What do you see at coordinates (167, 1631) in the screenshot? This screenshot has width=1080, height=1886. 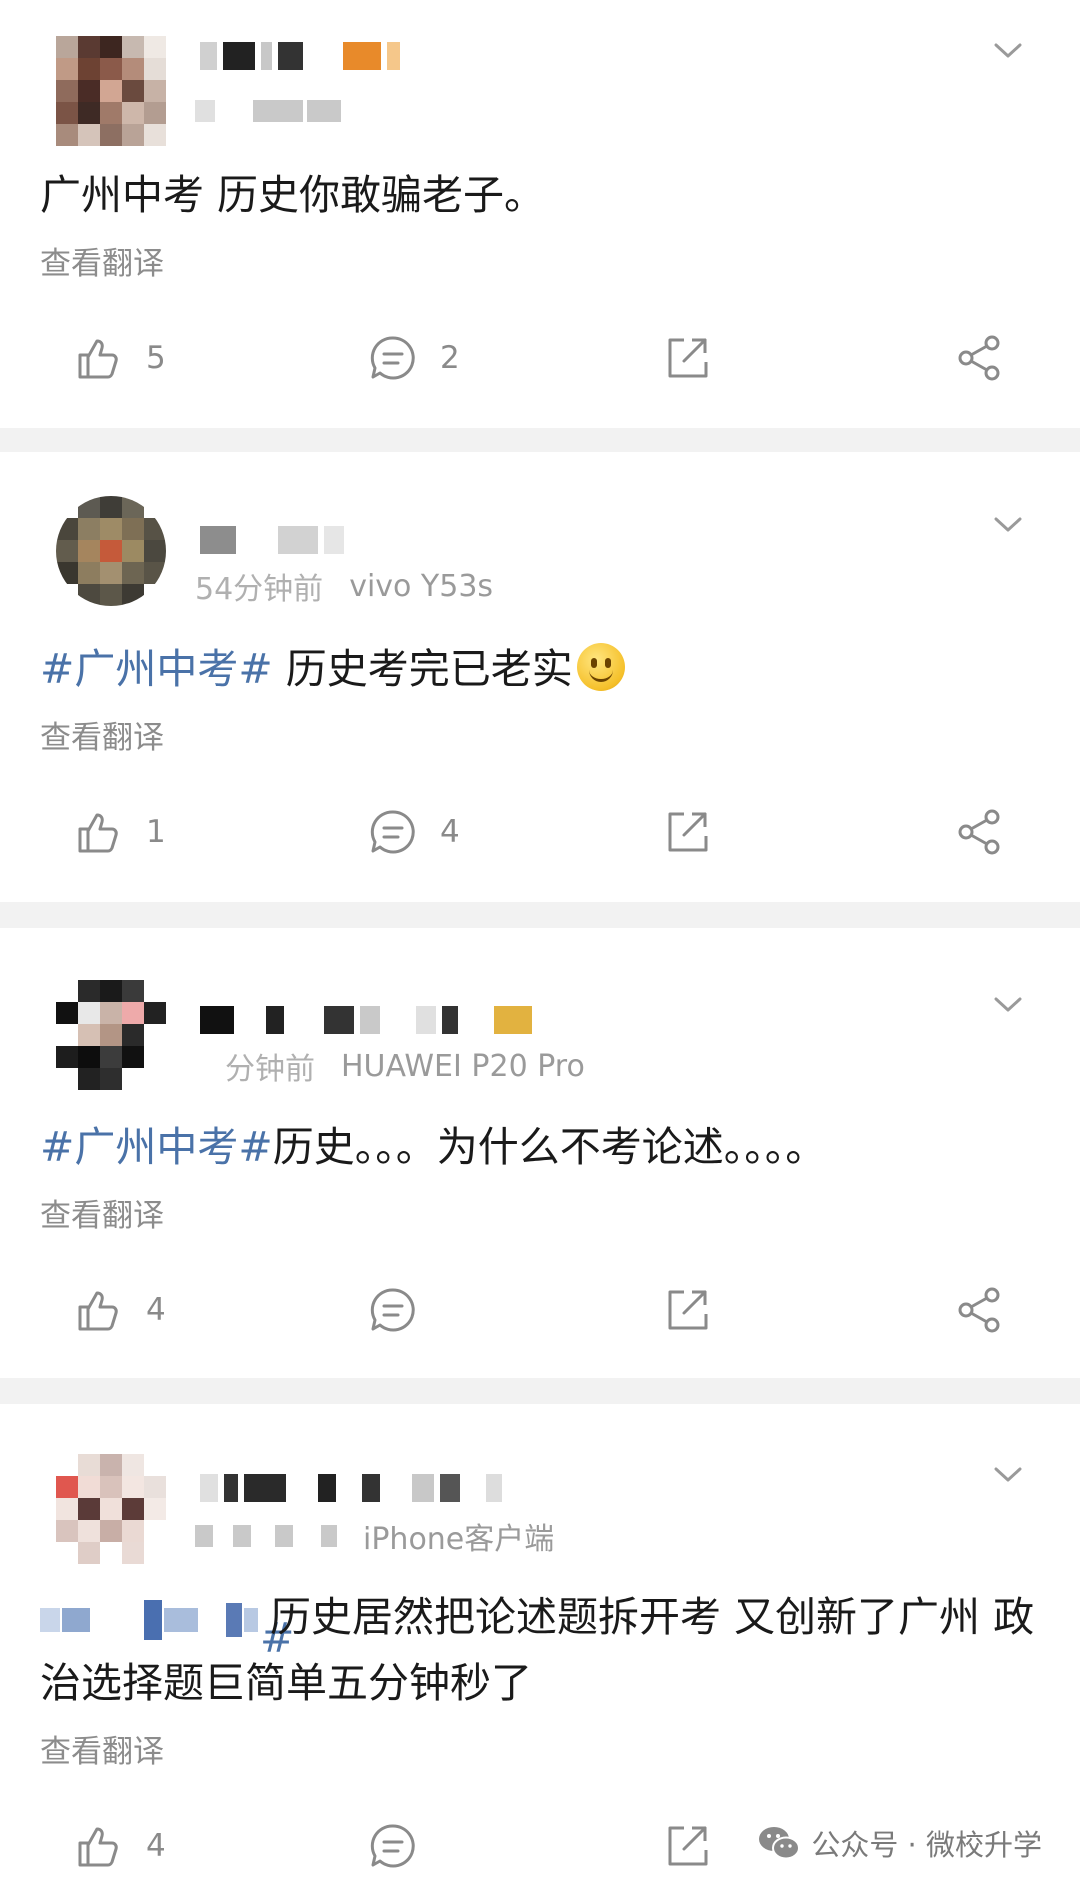 I see `hashtag-blurred: #` at bounding box center [167, 1631].